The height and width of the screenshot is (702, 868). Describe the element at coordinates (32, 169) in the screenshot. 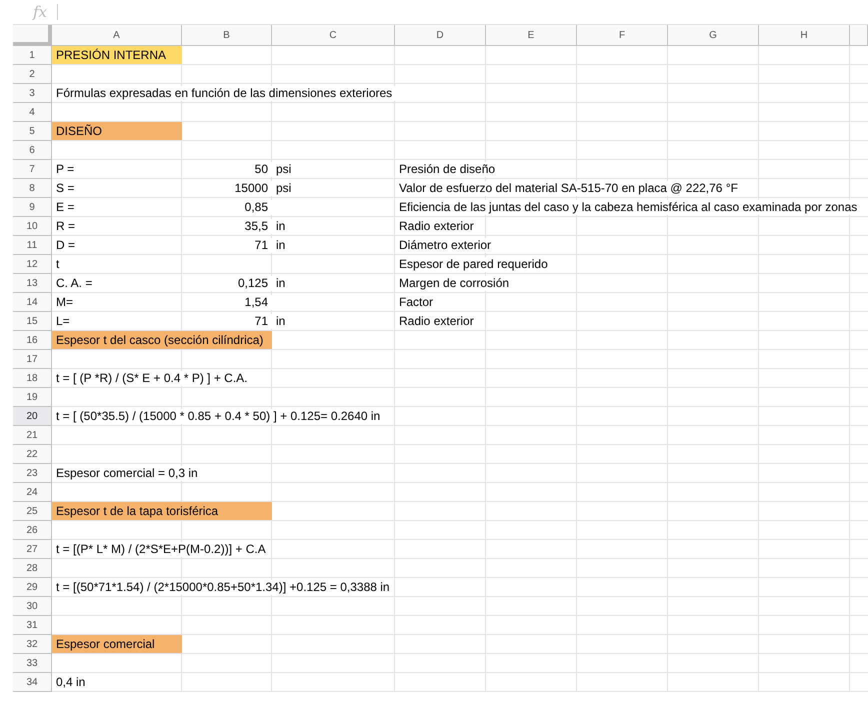

I see `row-header: 7` at that location.